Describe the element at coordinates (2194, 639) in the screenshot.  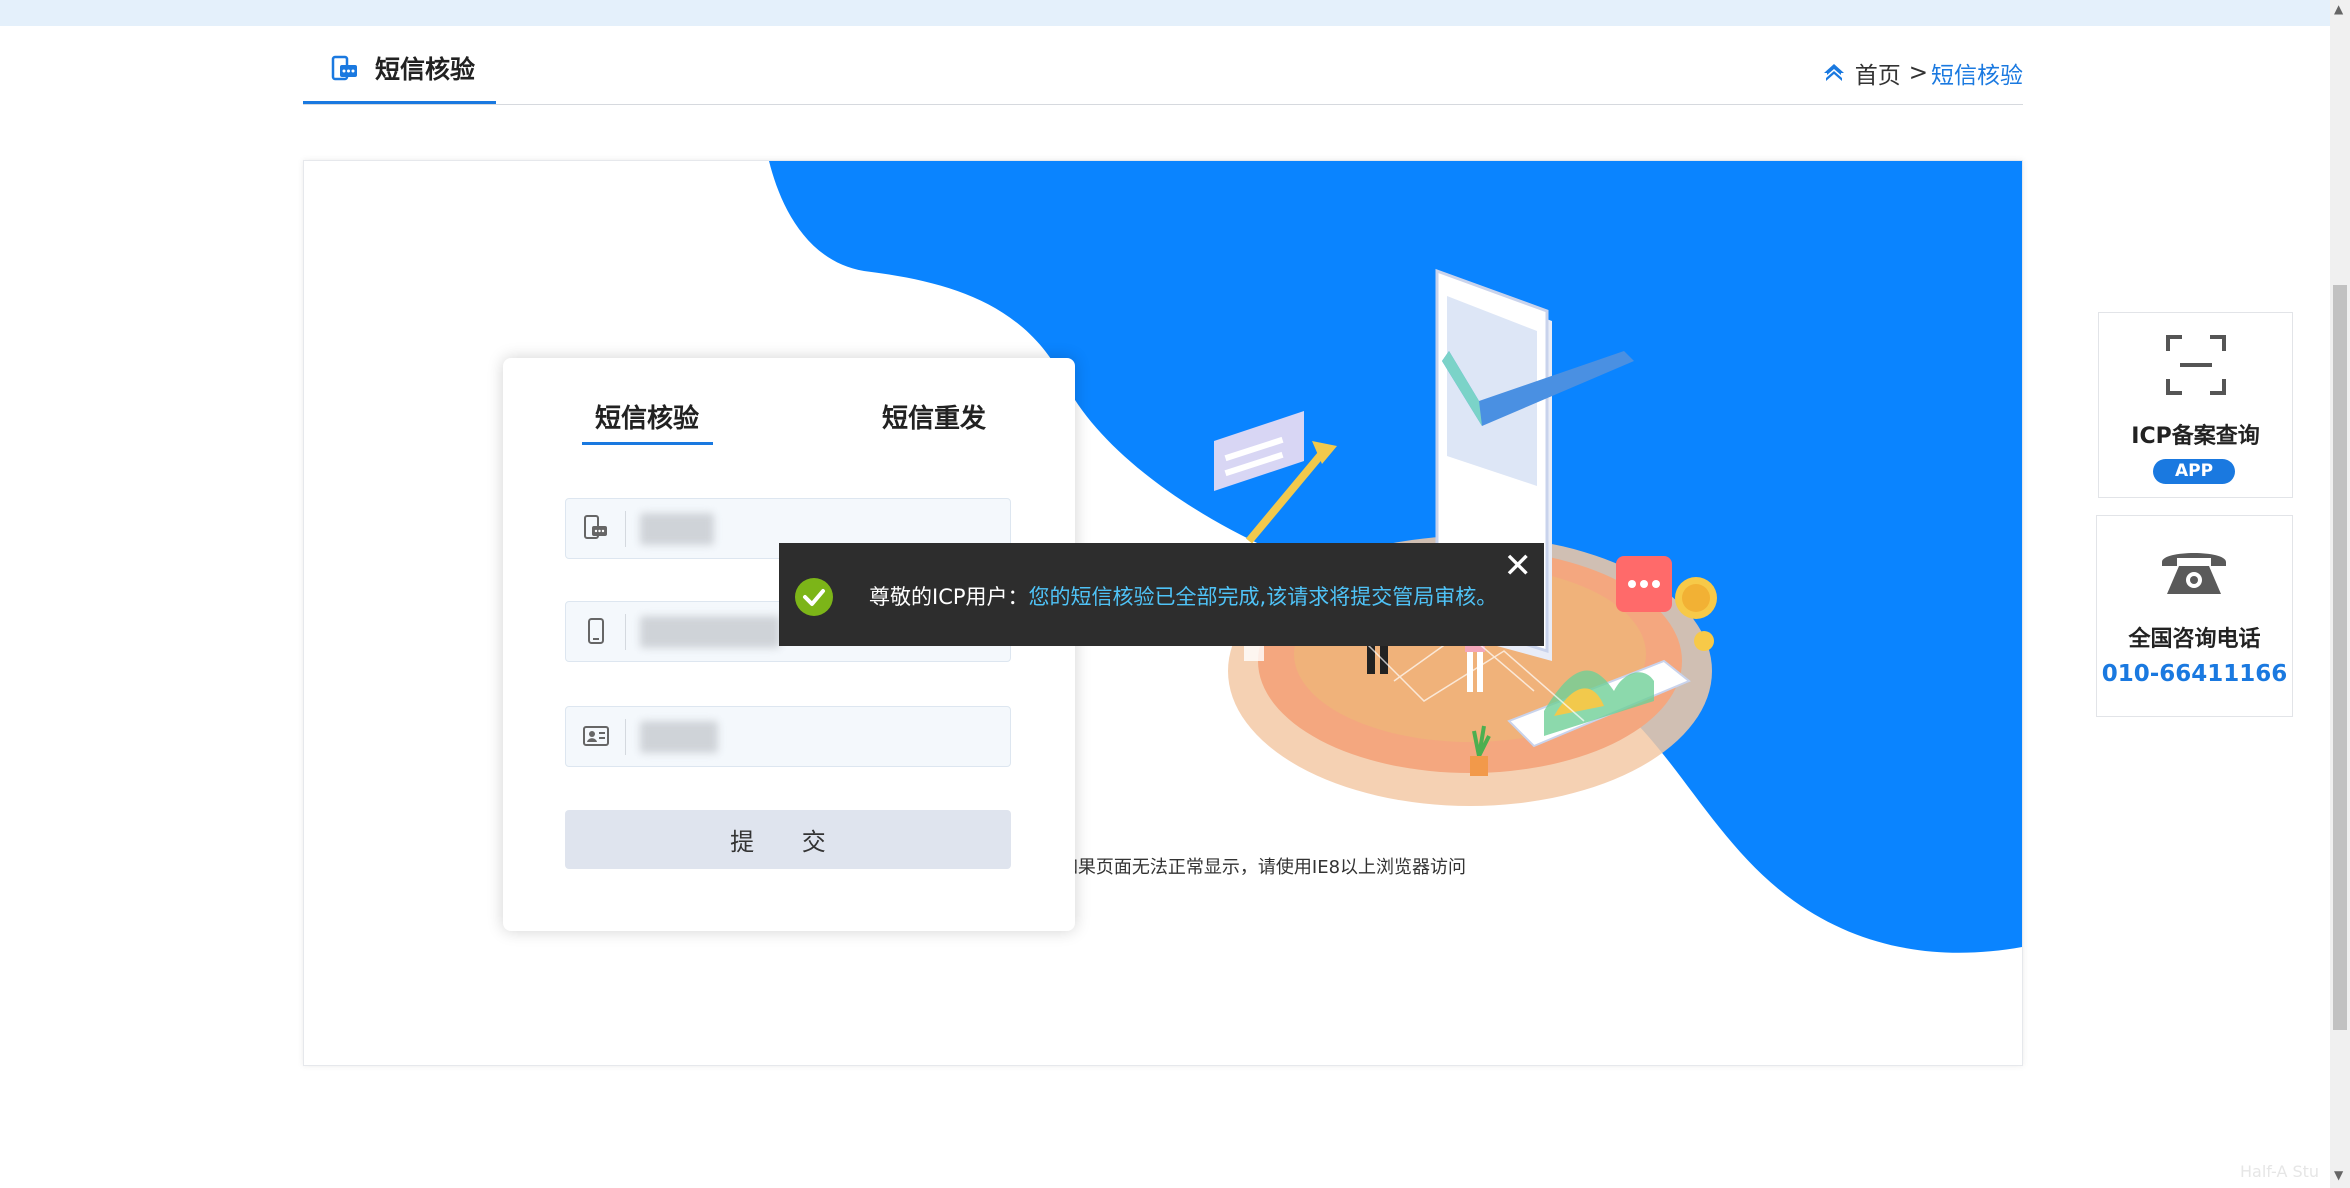
I see `hotline-title: 全国咨询电话` at that location.